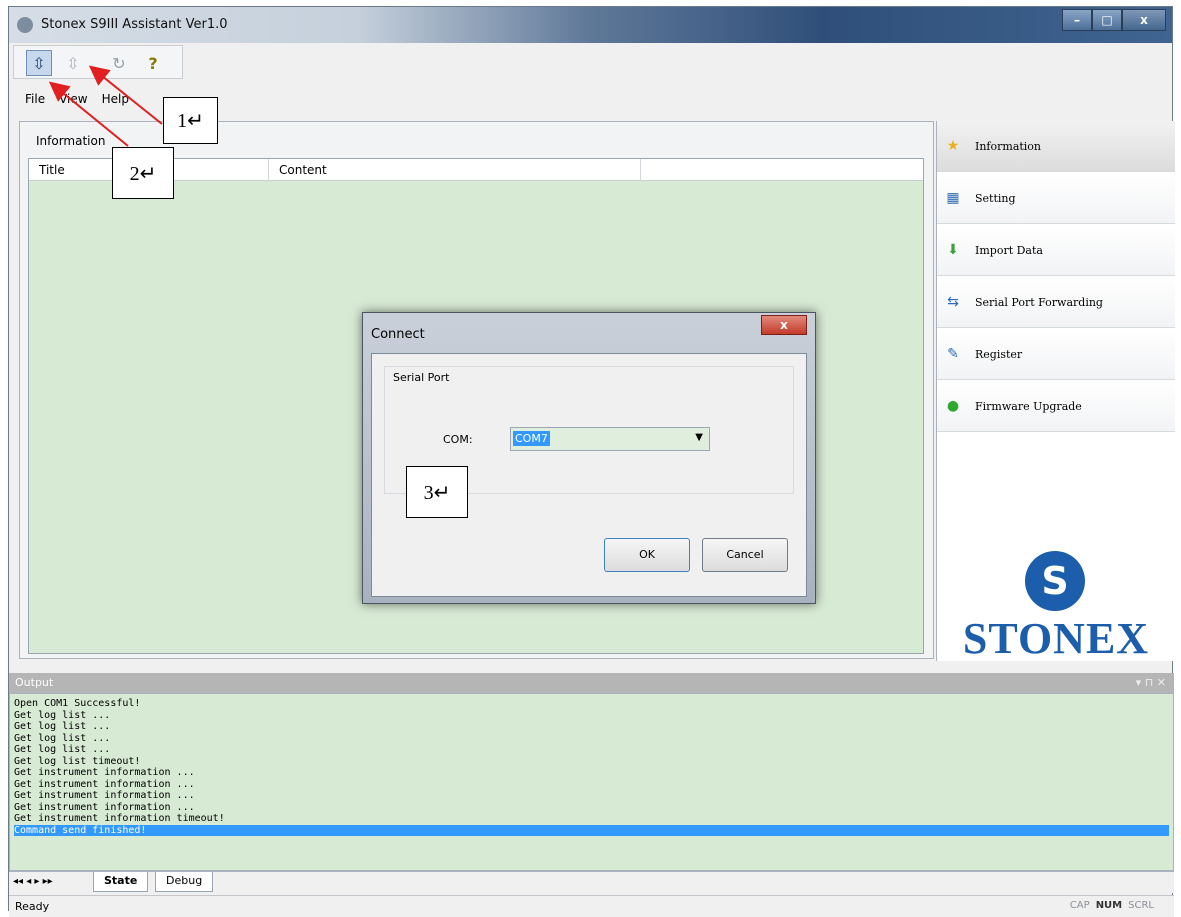 This screenshot has height=917, width=1181. What do you see at coordinates (134, 24) in the screenshot?
I see `window-title: Stonex S9III Assistant Ver1.0` at bounding box center [134, 24].